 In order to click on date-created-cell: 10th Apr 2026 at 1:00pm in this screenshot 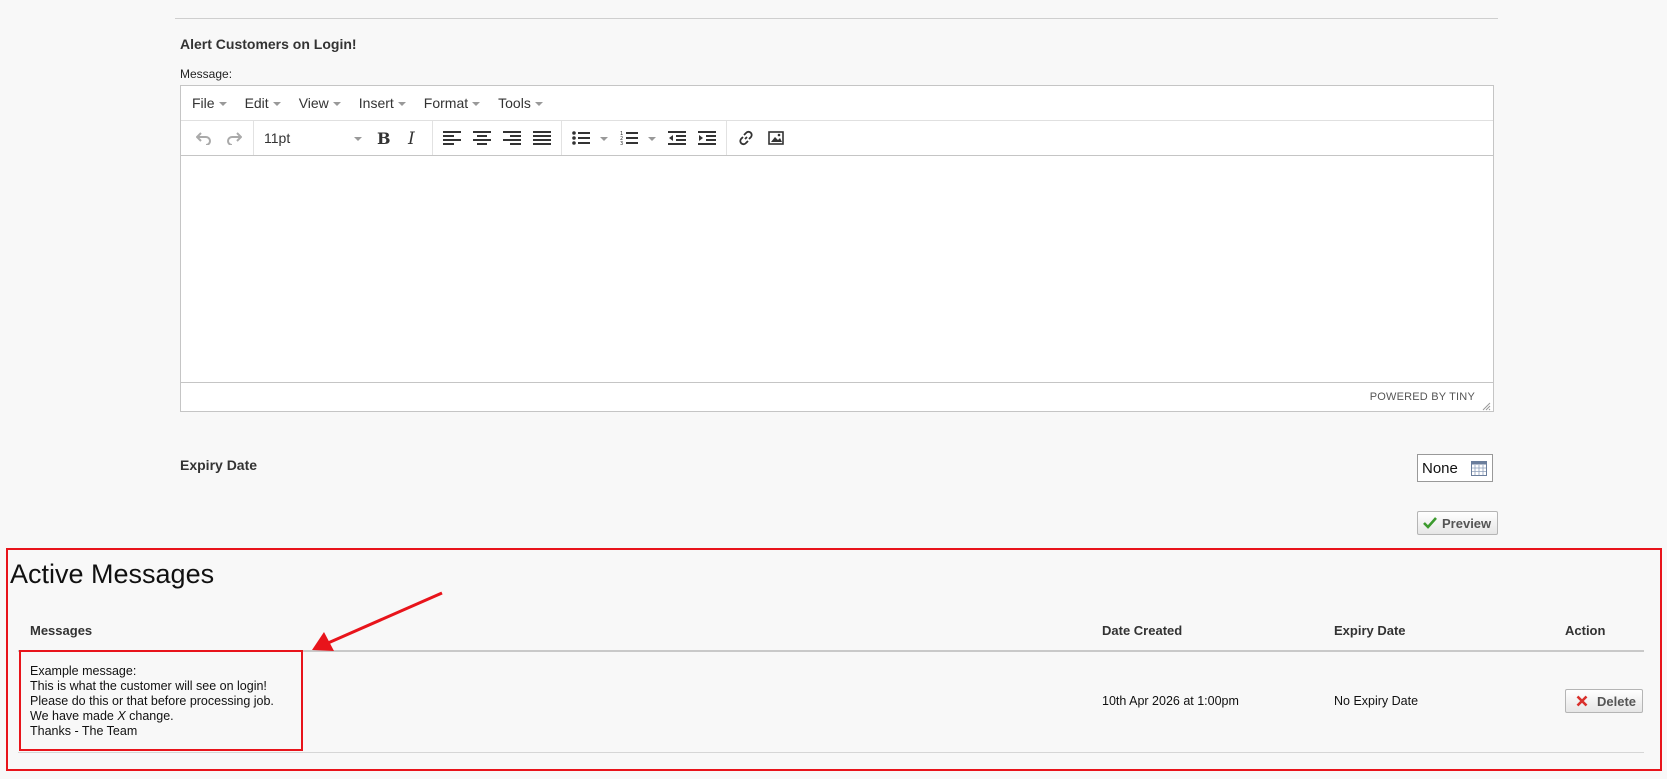, I will do `click(1170, 701)`.